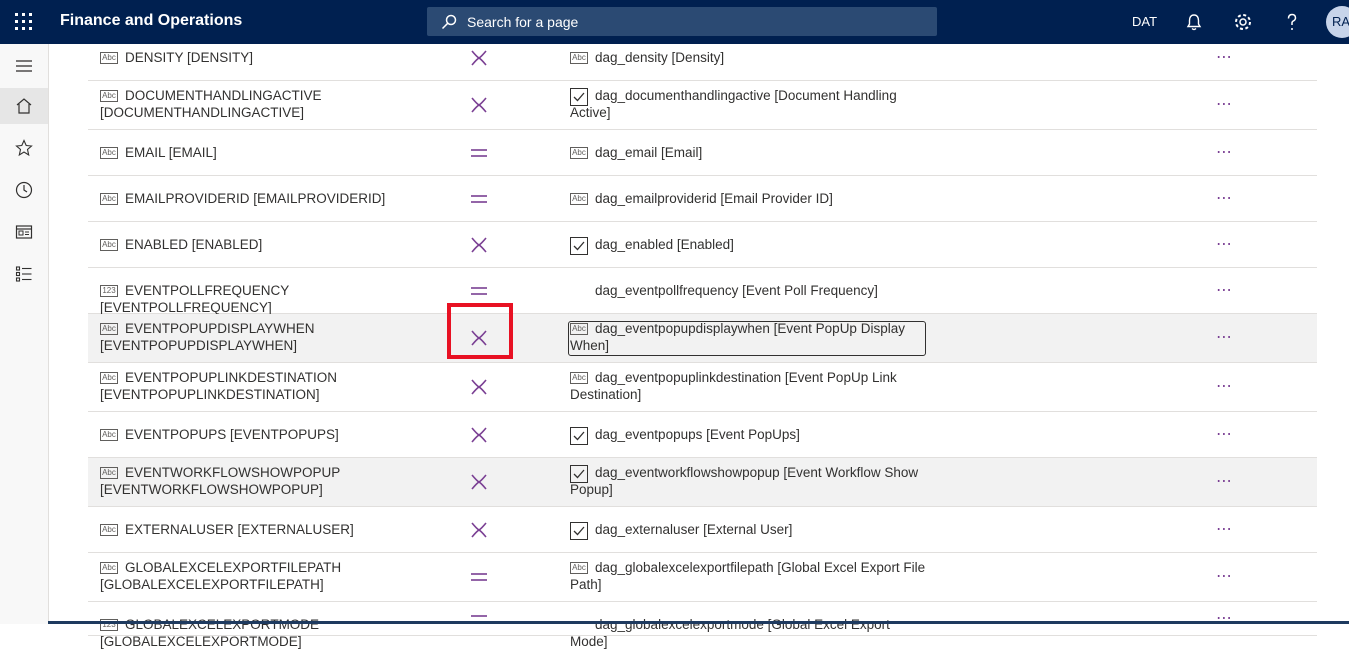 Image resolution: width=1349 pixels, height=650 pixels. I want to click on table-row: Abc EMAIL [EMAIL] Abc dag_email [Email] ⋯, so click(702, 153).